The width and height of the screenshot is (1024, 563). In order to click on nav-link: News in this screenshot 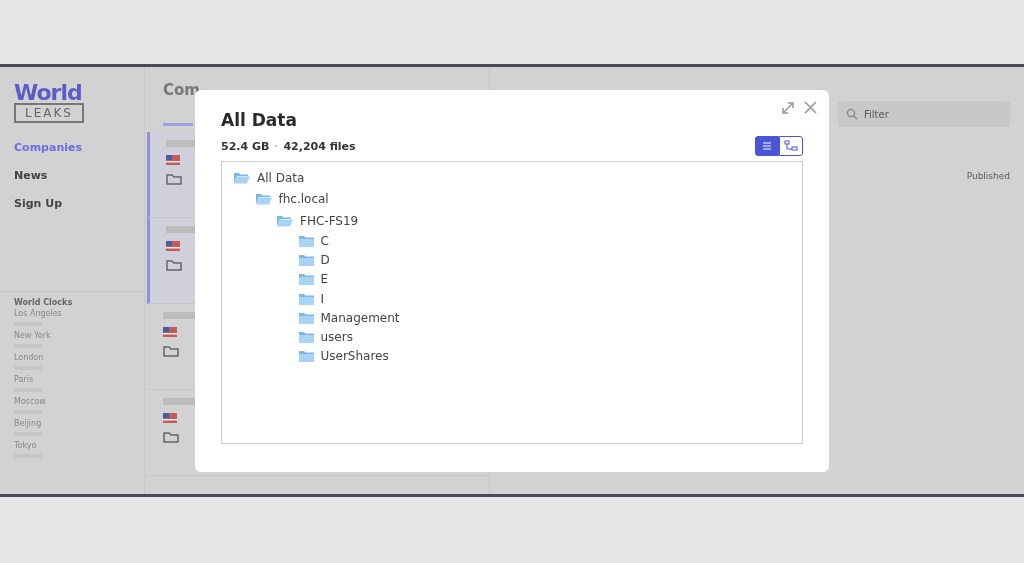, I will do `click(79, 175)`.